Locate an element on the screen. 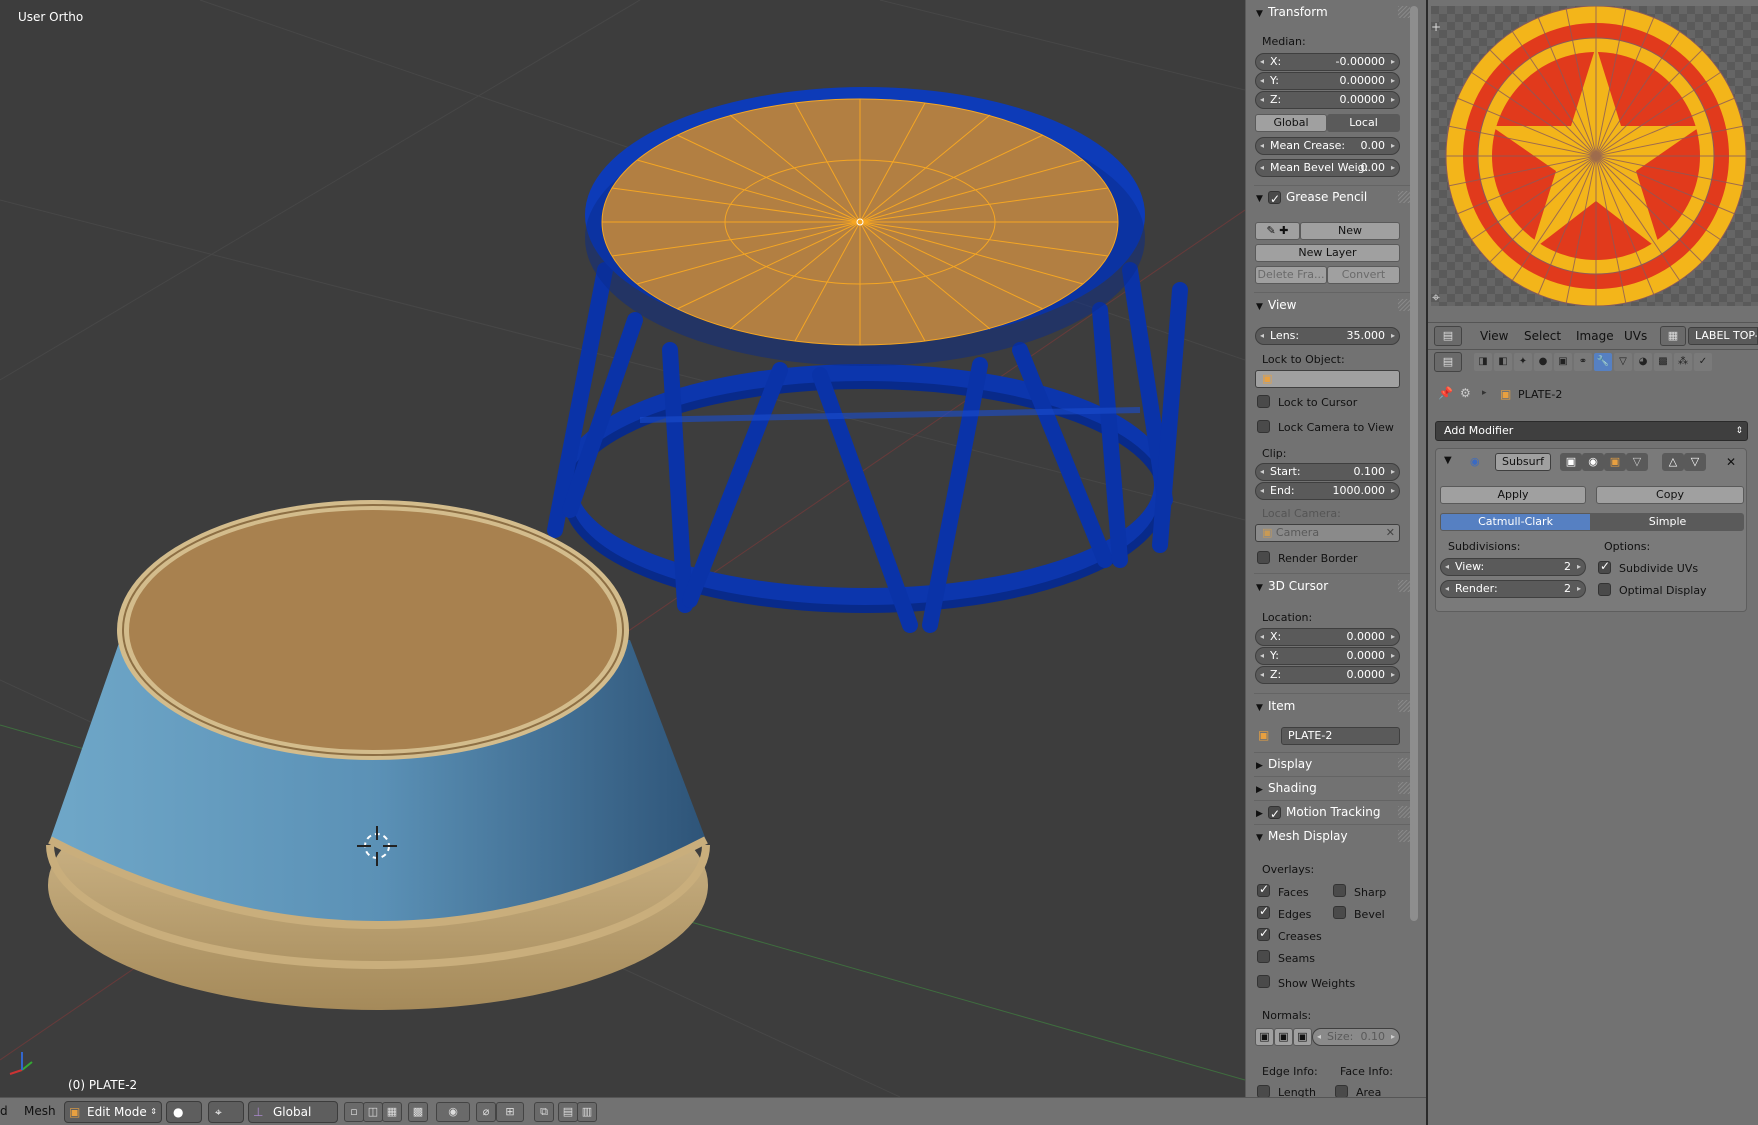 Image resolution: width=1758 pixels, height=1125 pixels. data-tab-icon: ▽ is located at coordinates (1623, 362).